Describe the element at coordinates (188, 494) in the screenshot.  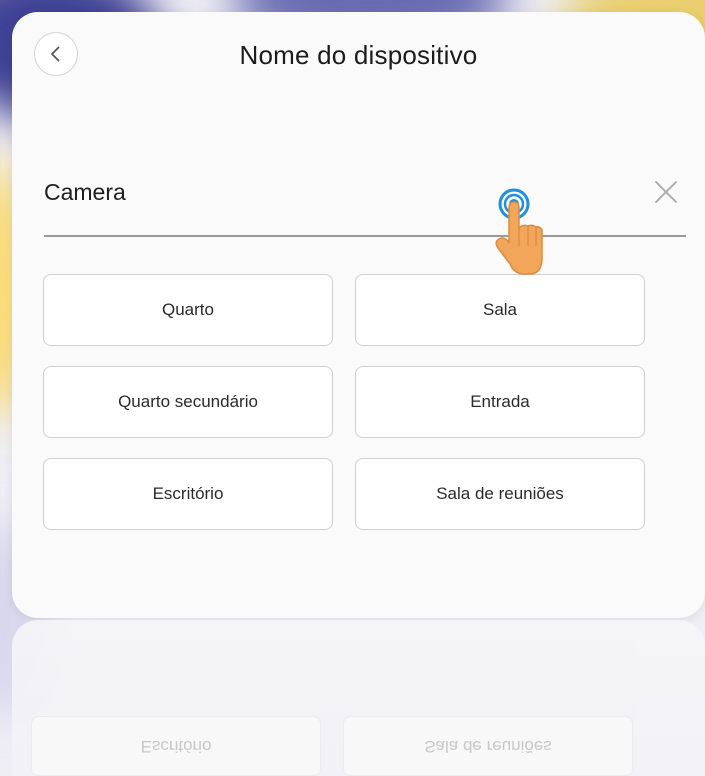
I see `preset-escritorio-button: Escritório` at that location.